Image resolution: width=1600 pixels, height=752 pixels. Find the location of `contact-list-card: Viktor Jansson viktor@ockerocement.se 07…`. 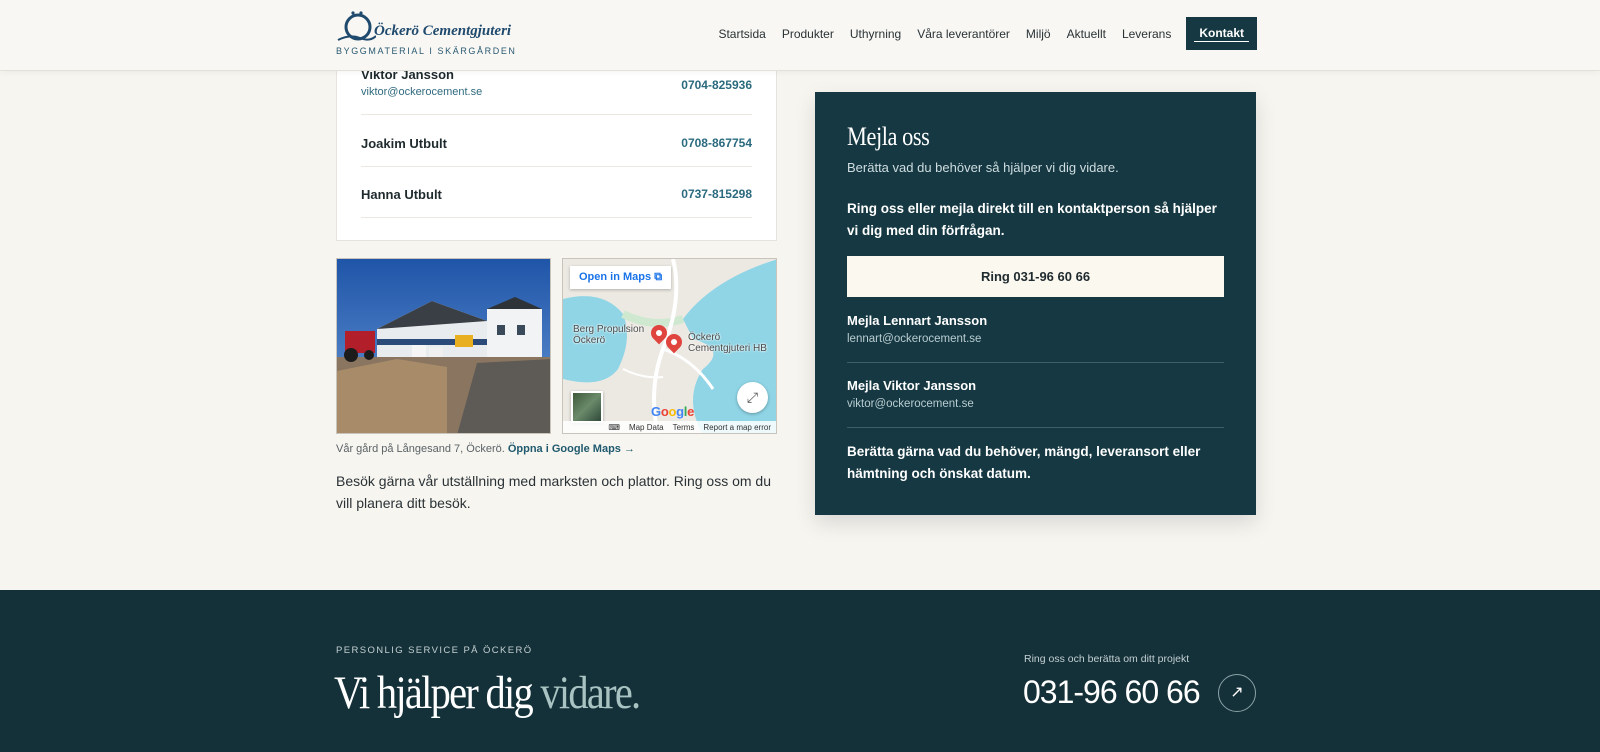

contact-list-card: Viktor Jansson viktor@ockerocement.se 07… is located at coordinates (556, 150).